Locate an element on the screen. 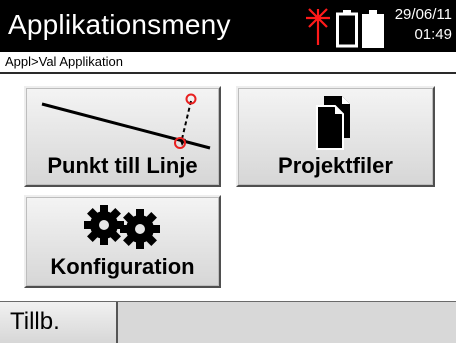  tile-label: Punkt till Linje is located at coordinates (122, 165).